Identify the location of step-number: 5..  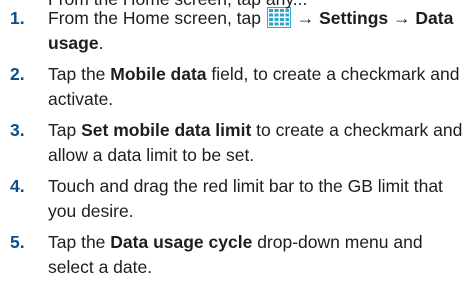
(17, 242).